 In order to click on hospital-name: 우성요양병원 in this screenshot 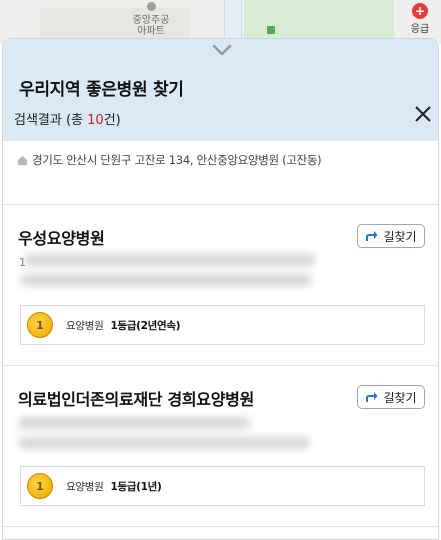, I will do `click(61, 237)`.